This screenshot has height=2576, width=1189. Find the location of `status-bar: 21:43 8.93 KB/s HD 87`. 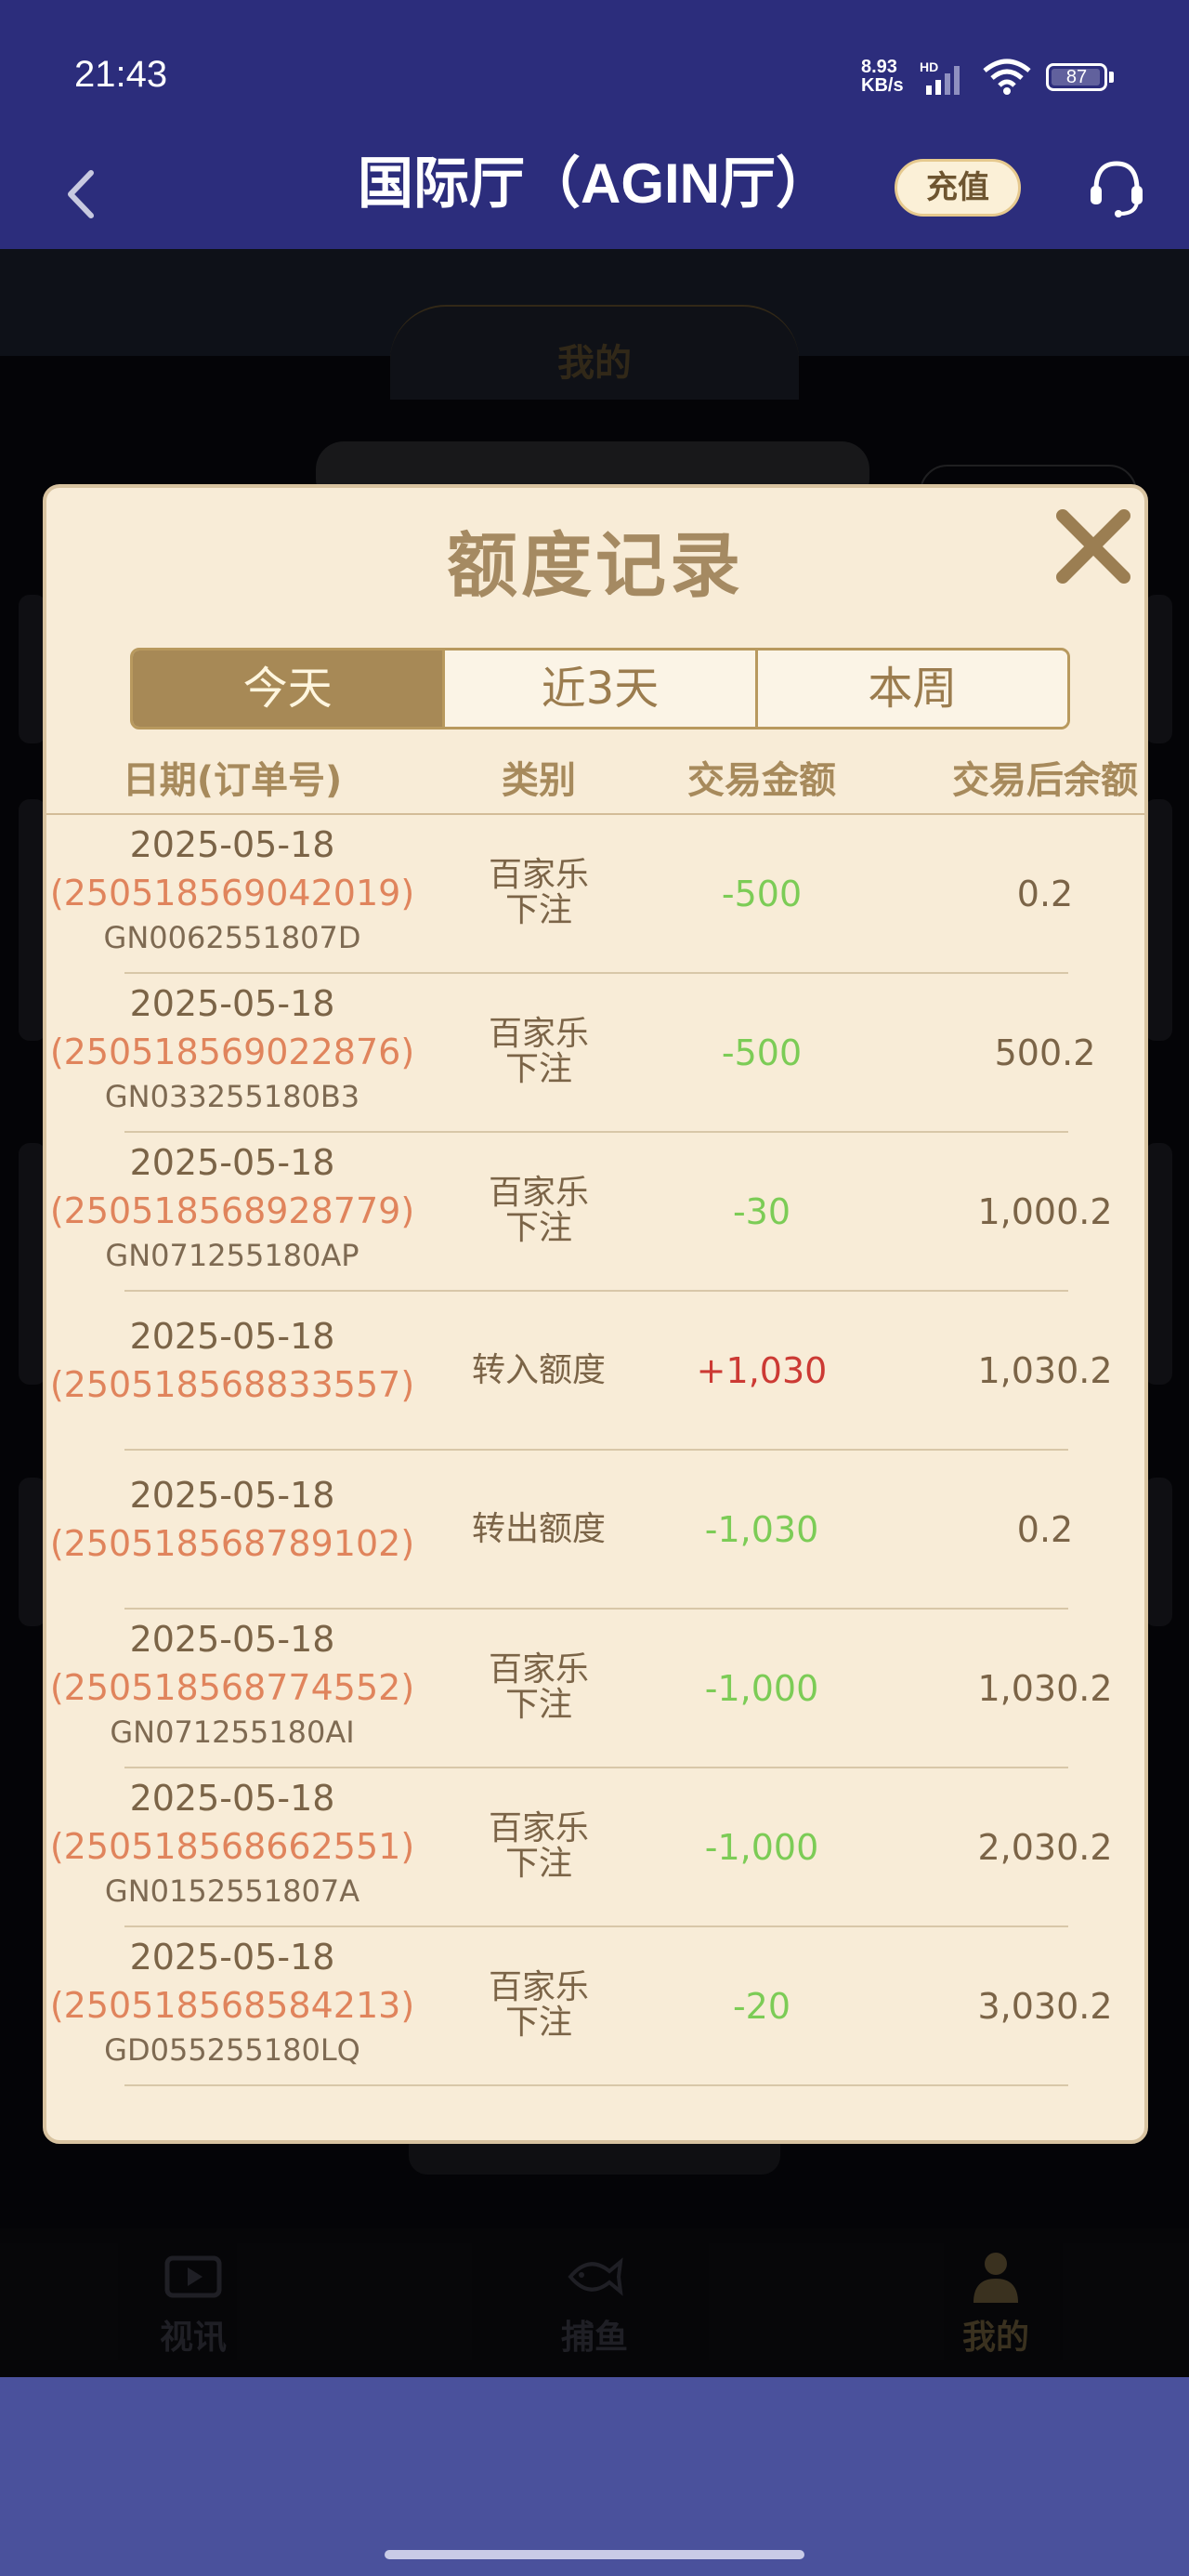

status-bar: 21:43 8.93 KB/s HD 87 is located at coordinates (594, 69).